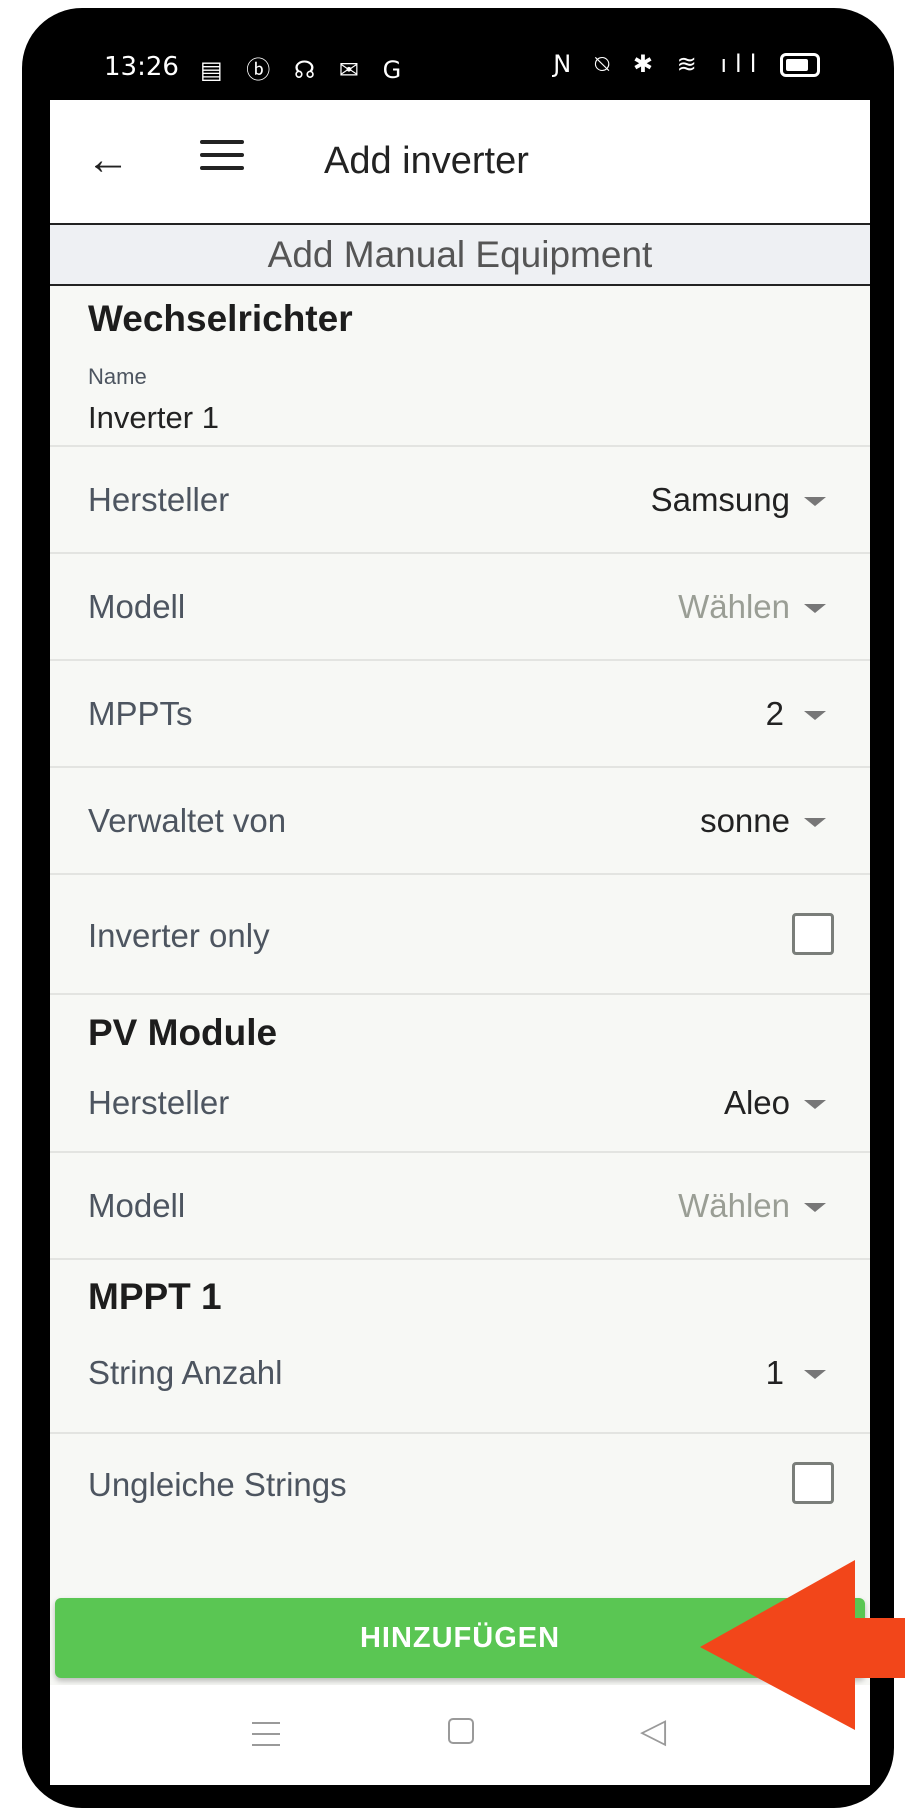  I want to click on pv-manufacturer-select: Hersteller Aleo, so click(460, 1103).